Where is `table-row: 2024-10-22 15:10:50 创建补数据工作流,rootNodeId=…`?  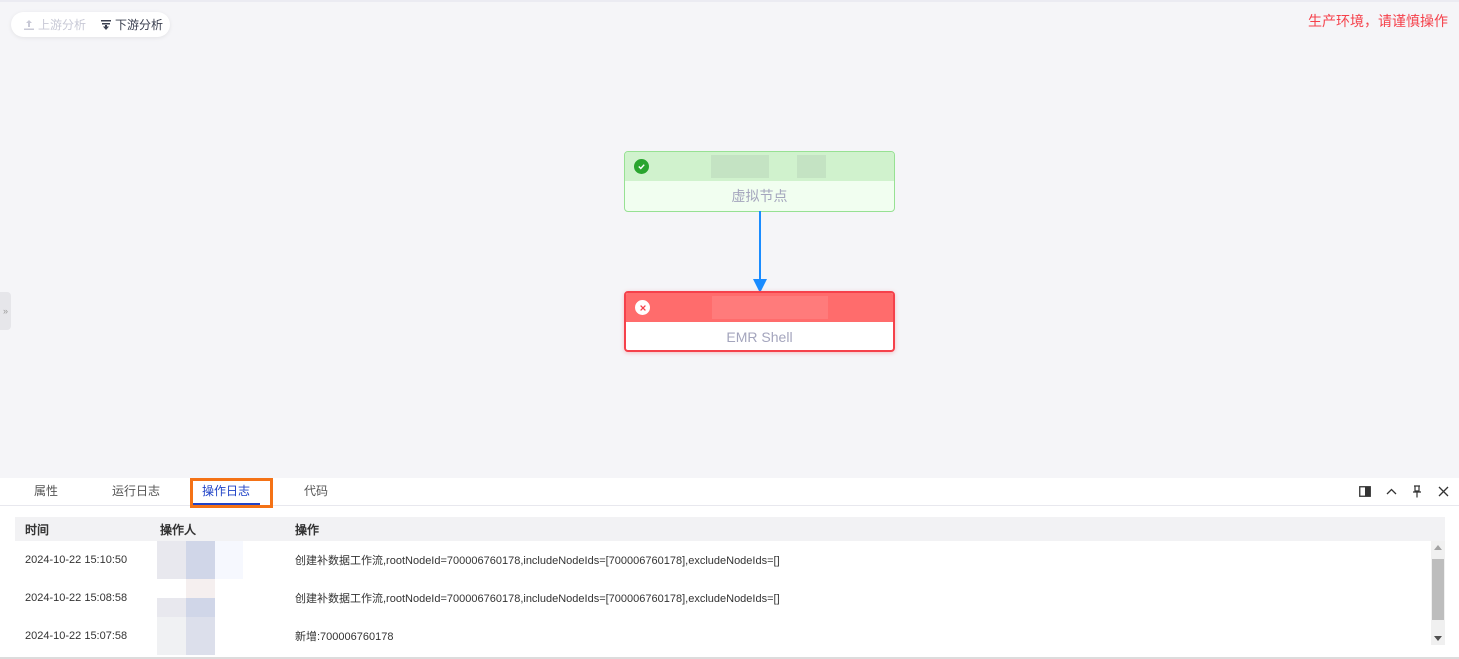
table-row: 2024-10-22 15:10:50 创建补数据工作流,rootNodeId=… is located at coordinates (730, 560).